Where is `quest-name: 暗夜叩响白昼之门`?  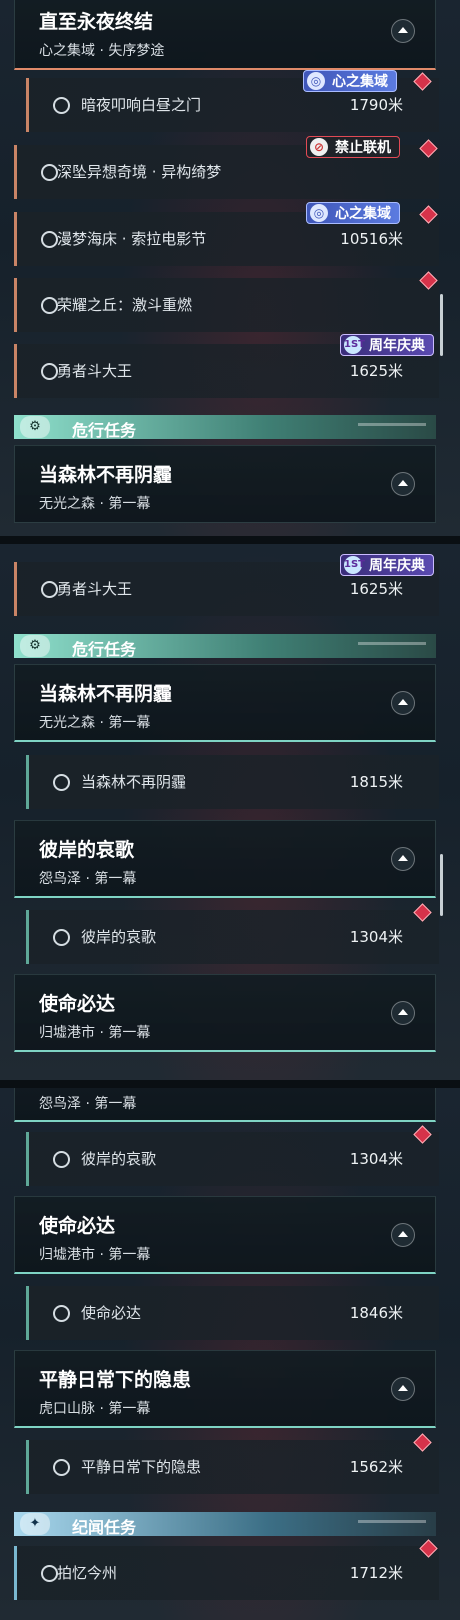
quest-name: 暗夜叩响白昼之门 is located at coordinates (141, 105).